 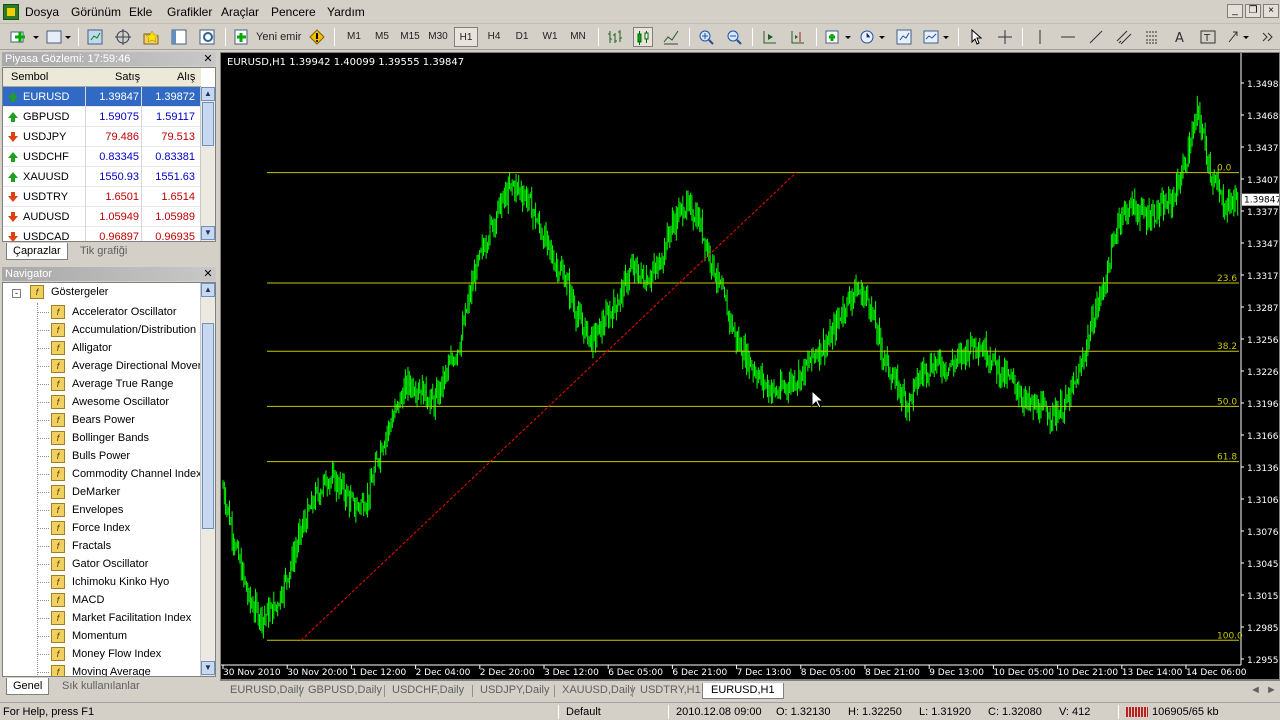 I want to click on chart-tab: USDJPY,Daily, so click(x=515, y=691).